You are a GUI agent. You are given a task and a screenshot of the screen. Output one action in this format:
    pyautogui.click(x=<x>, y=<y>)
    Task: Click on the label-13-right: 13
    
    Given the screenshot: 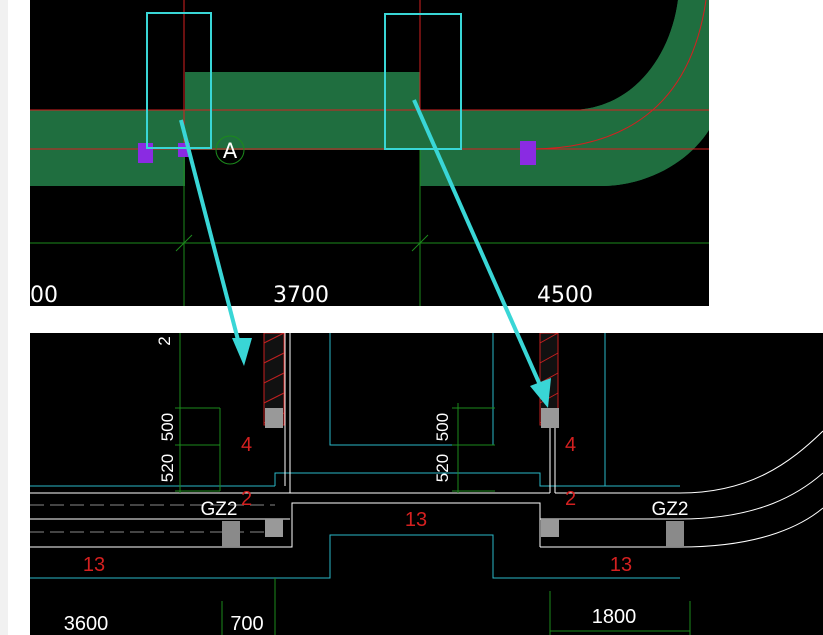 What is the action you would take?
    pyautogui.click(x=621, y=565)
    